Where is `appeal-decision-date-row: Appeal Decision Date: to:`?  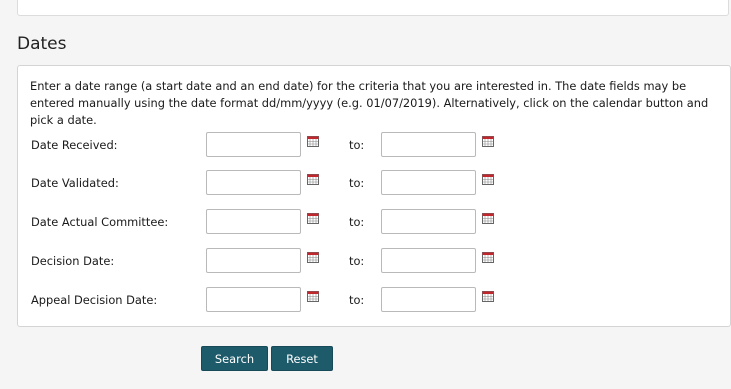
appeal-decision-date-row: Appeal Decision Date: to: is located at coordinates (374, 300).